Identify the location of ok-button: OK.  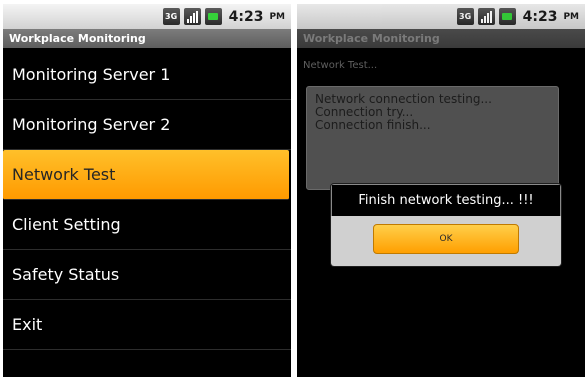
(446, 239).